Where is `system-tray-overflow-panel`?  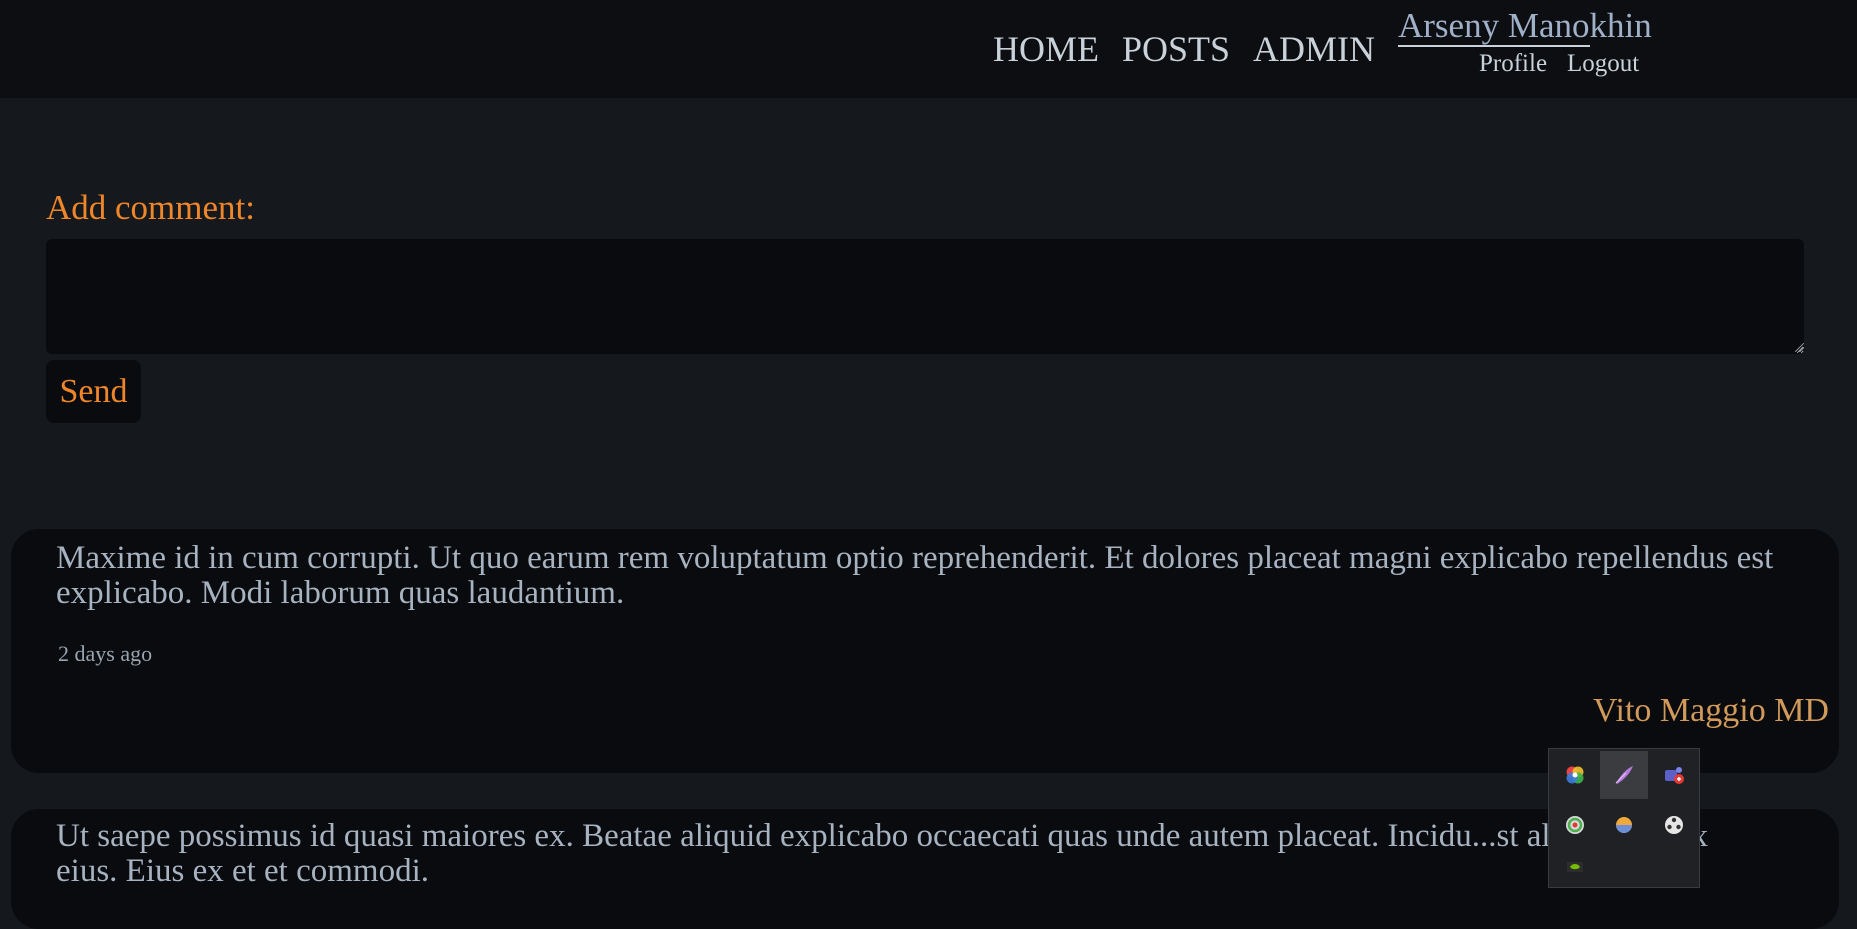
system-tray-overflow-panel is located at coordinates (1624, 818).